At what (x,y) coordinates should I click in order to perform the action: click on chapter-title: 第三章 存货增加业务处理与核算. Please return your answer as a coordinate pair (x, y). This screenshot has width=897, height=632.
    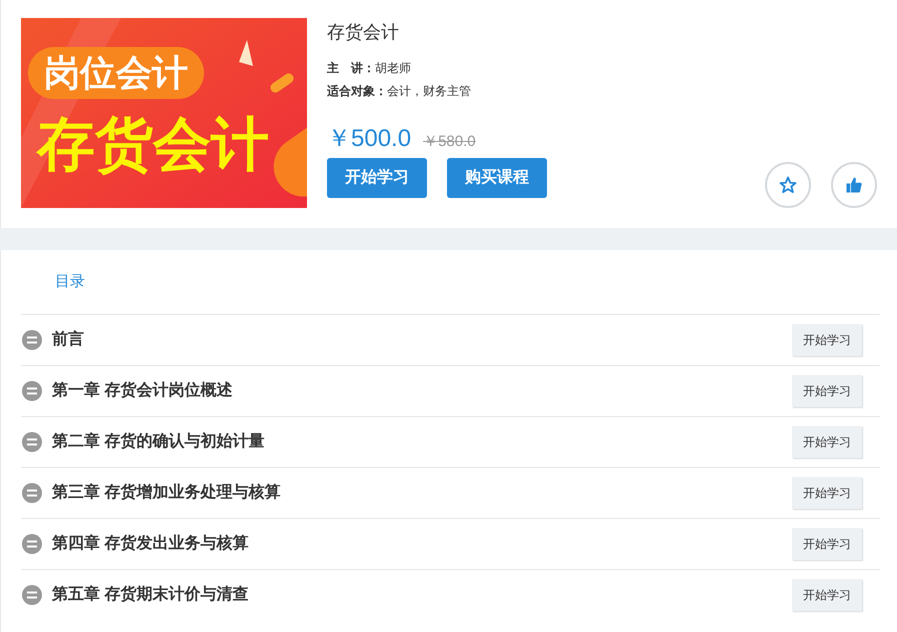
    Looking at the image, I should click on (166, 492).